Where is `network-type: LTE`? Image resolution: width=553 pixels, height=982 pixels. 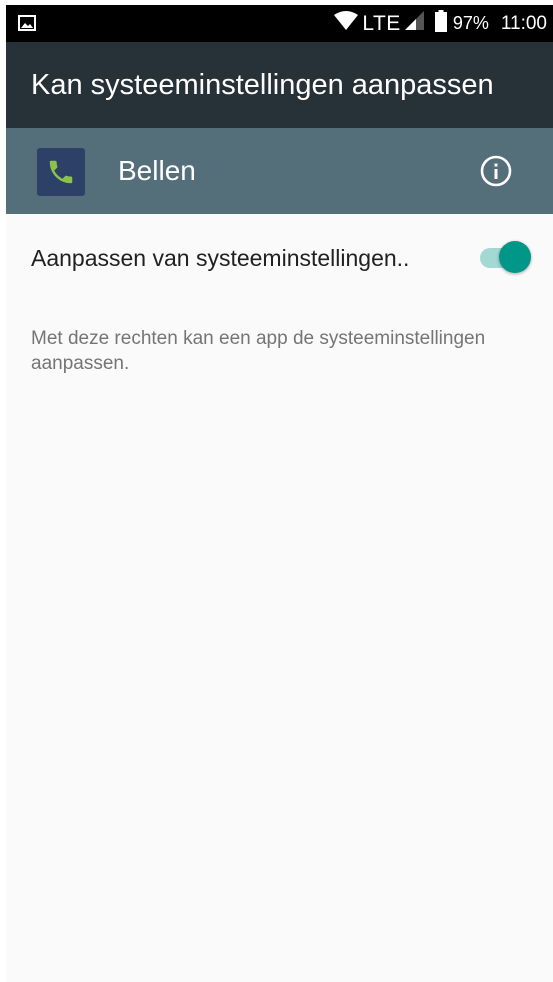
network-type: LTE is located at coordinates (381, 23).